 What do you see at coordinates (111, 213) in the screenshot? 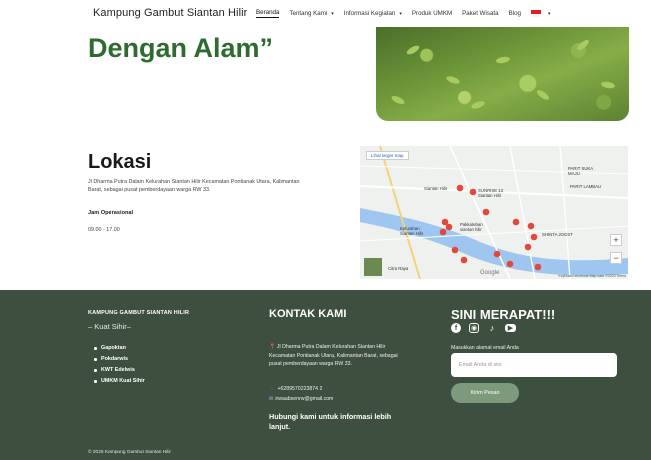
I see `jam-operasional-label: Jam Operasional` at bounding box center [111, 213].